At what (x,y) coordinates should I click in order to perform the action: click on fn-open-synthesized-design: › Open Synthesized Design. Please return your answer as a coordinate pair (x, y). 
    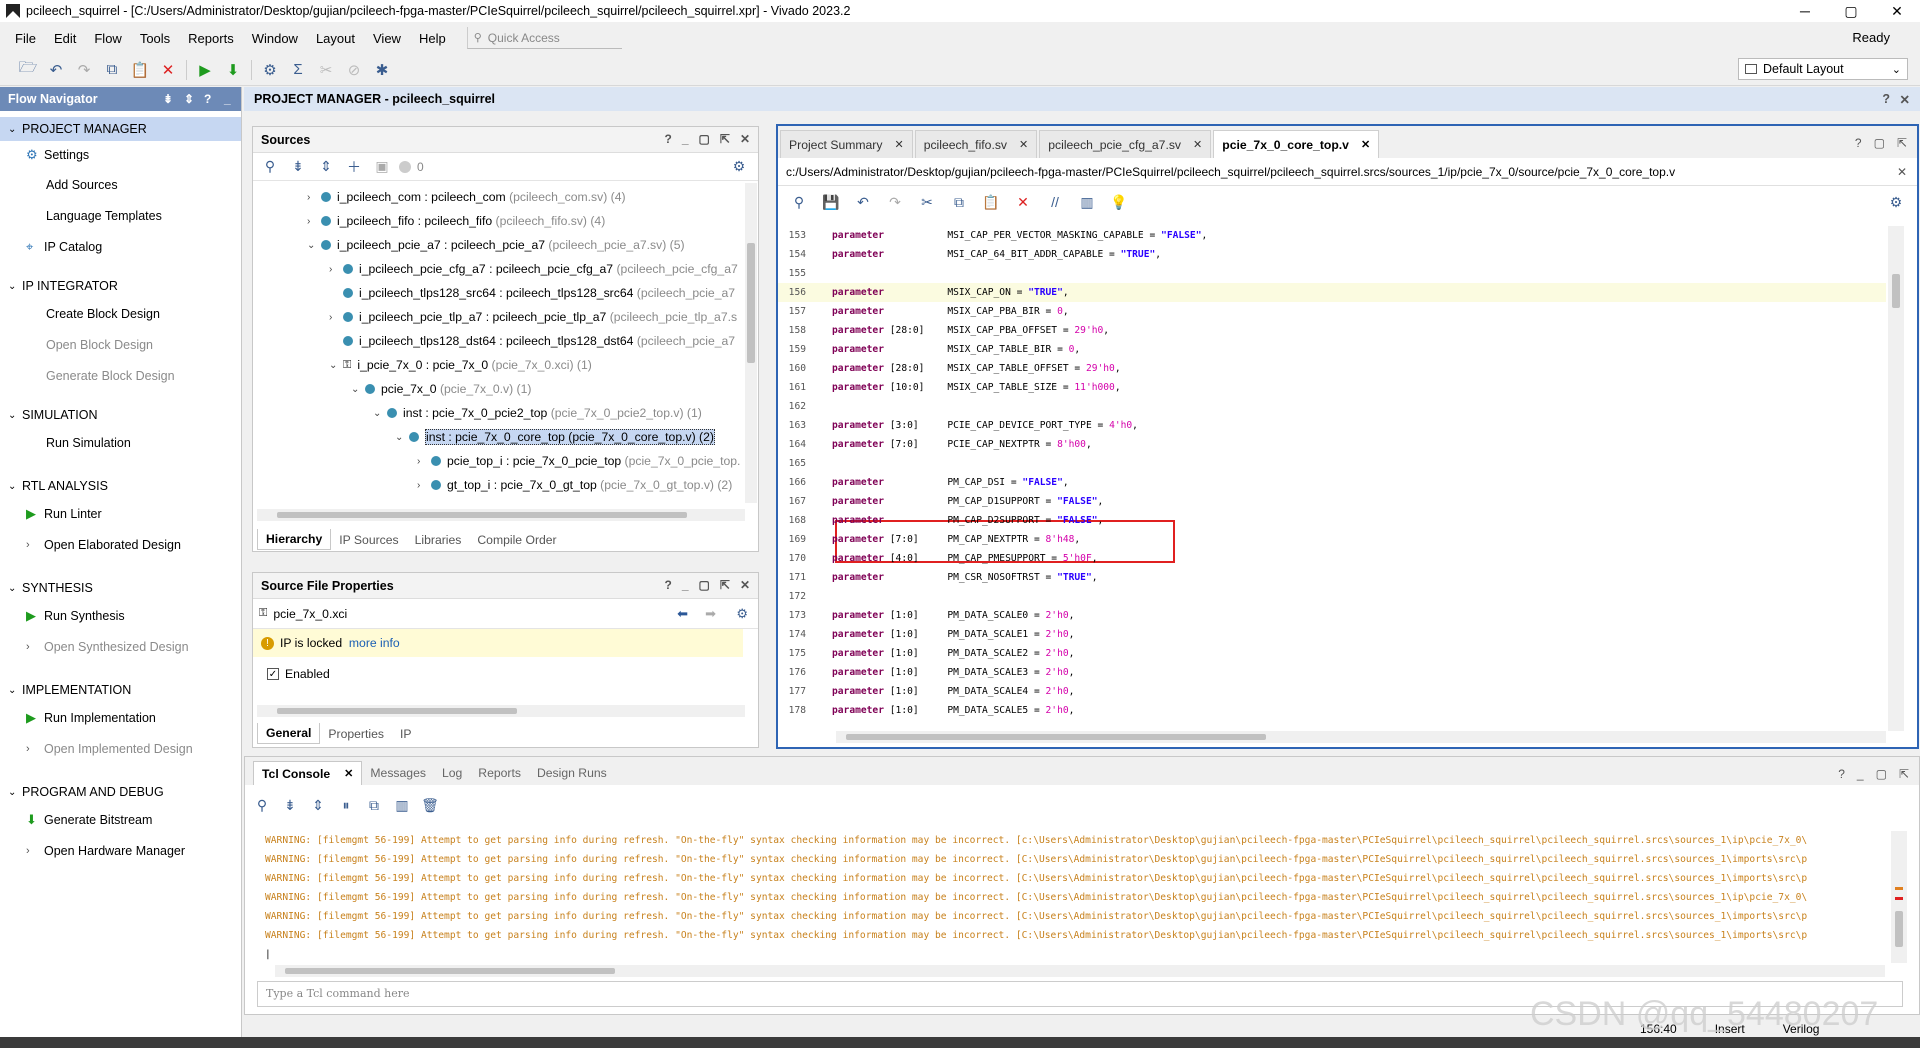
    Looking at the image, I should click on (120, 646).